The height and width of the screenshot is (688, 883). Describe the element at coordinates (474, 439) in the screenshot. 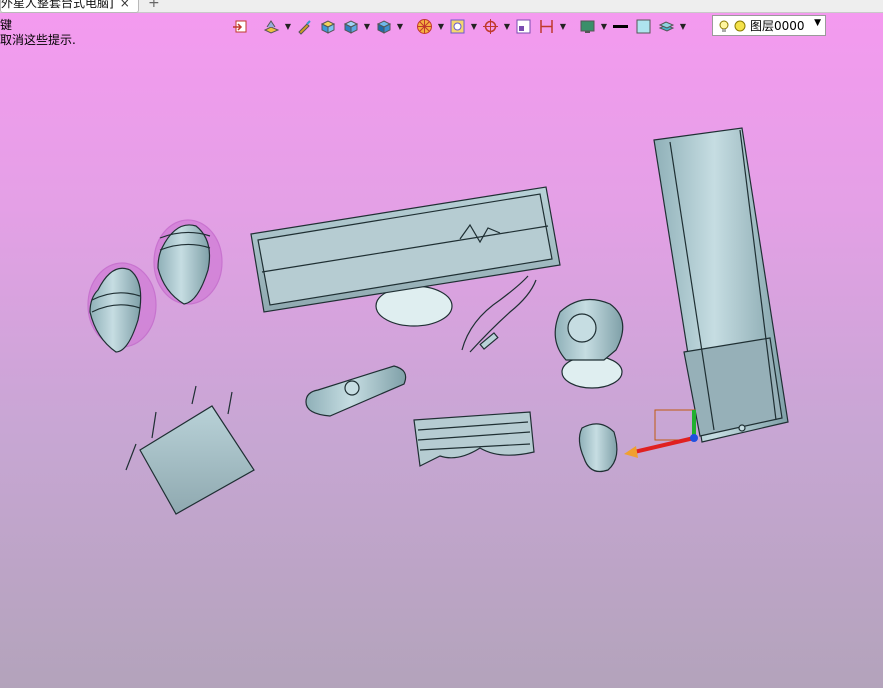

I see `flexible-keyboard` at that location.